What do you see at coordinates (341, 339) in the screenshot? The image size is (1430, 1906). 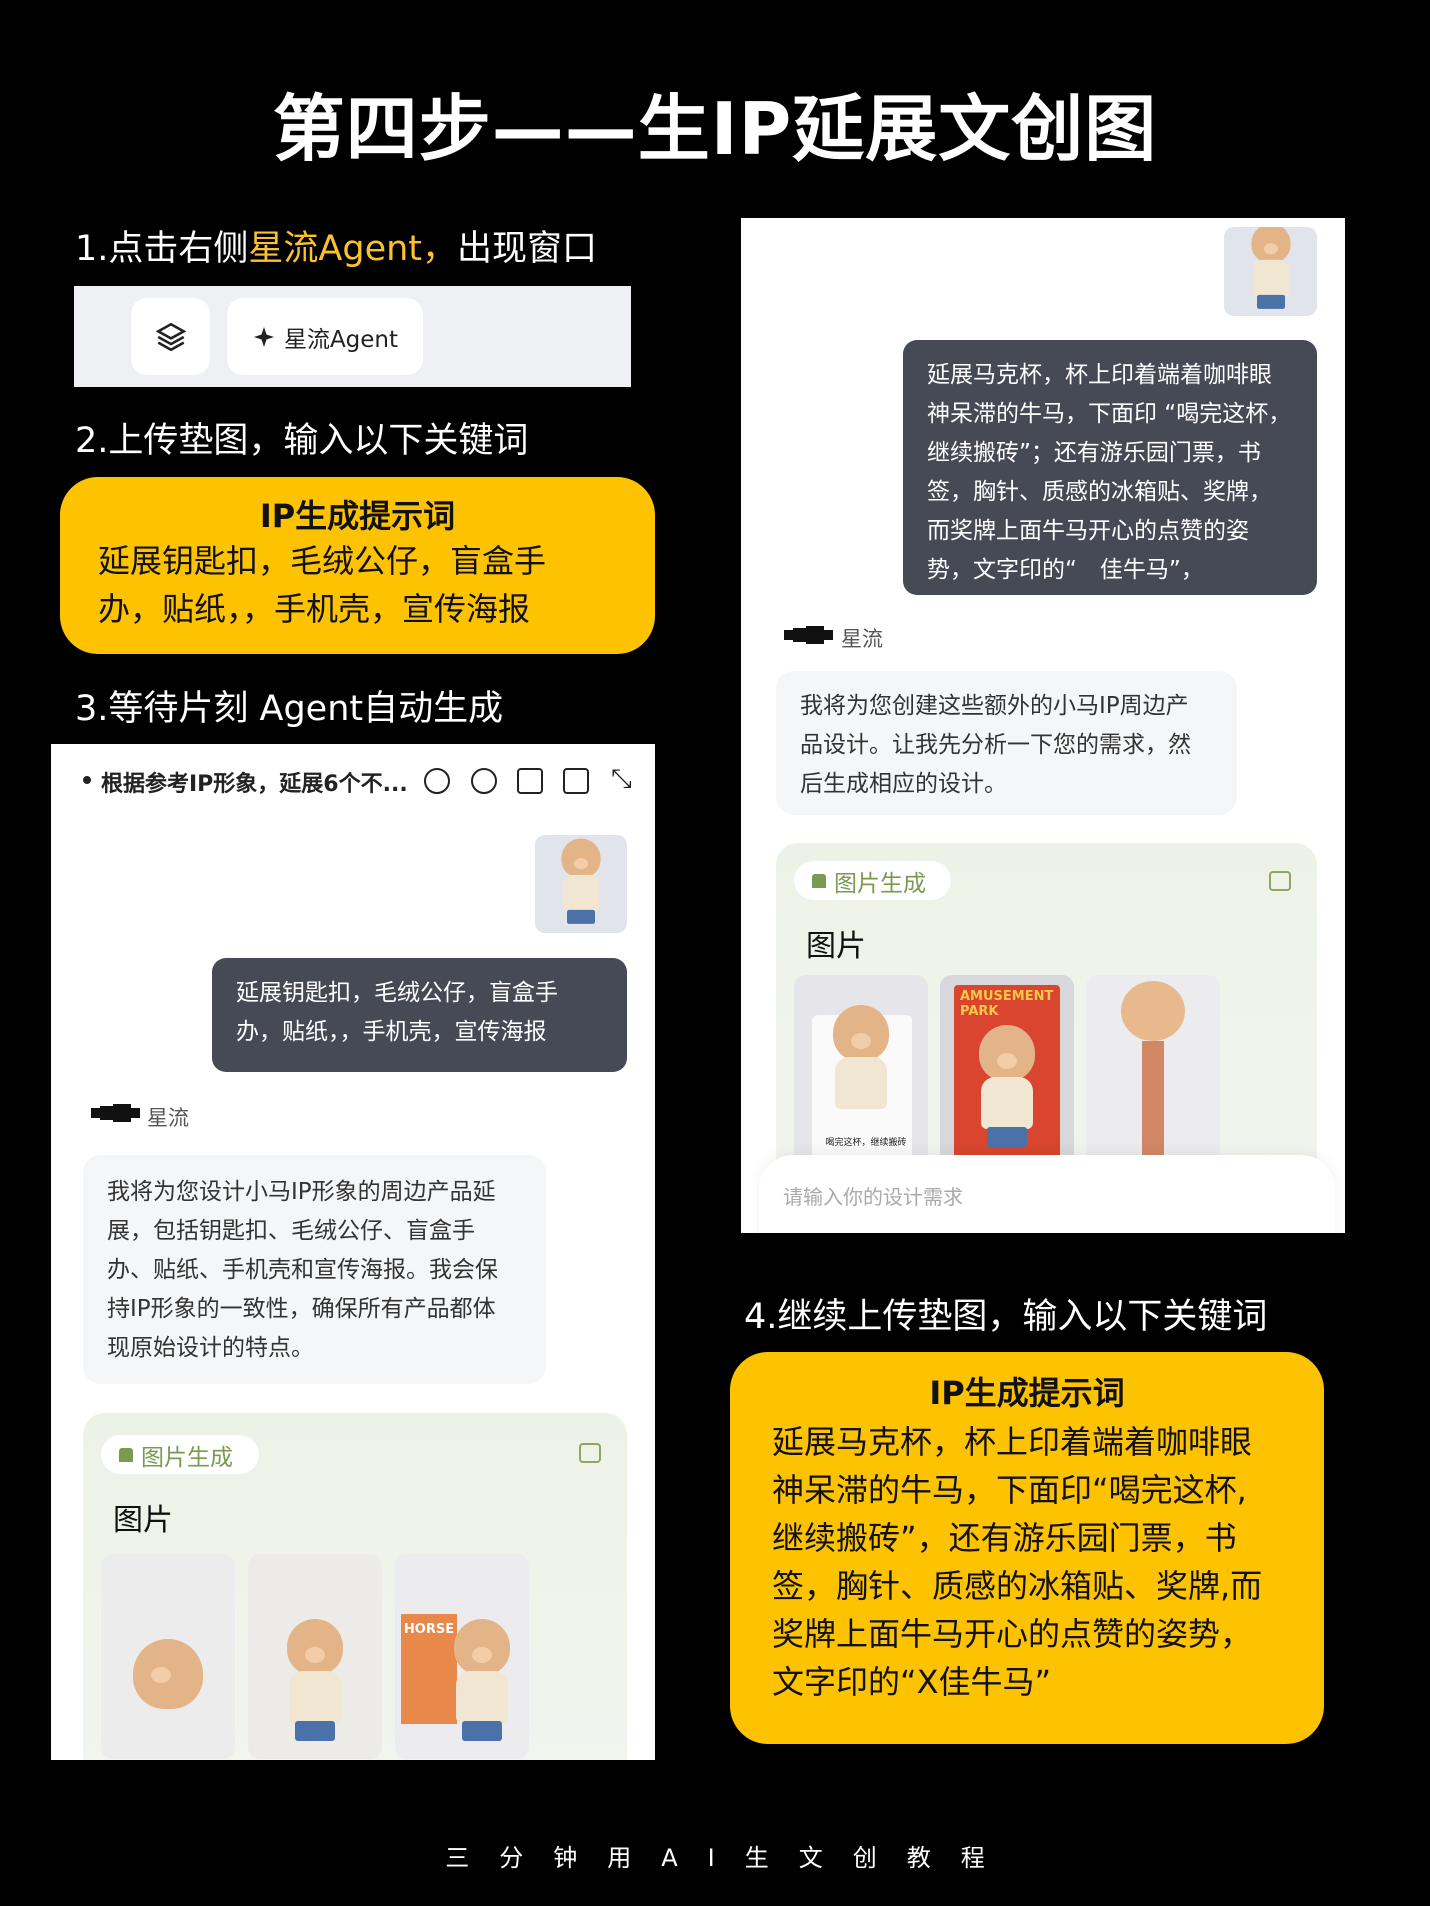 I see `agent-button-label: 星流Agent` at bounding box center [341, 339].